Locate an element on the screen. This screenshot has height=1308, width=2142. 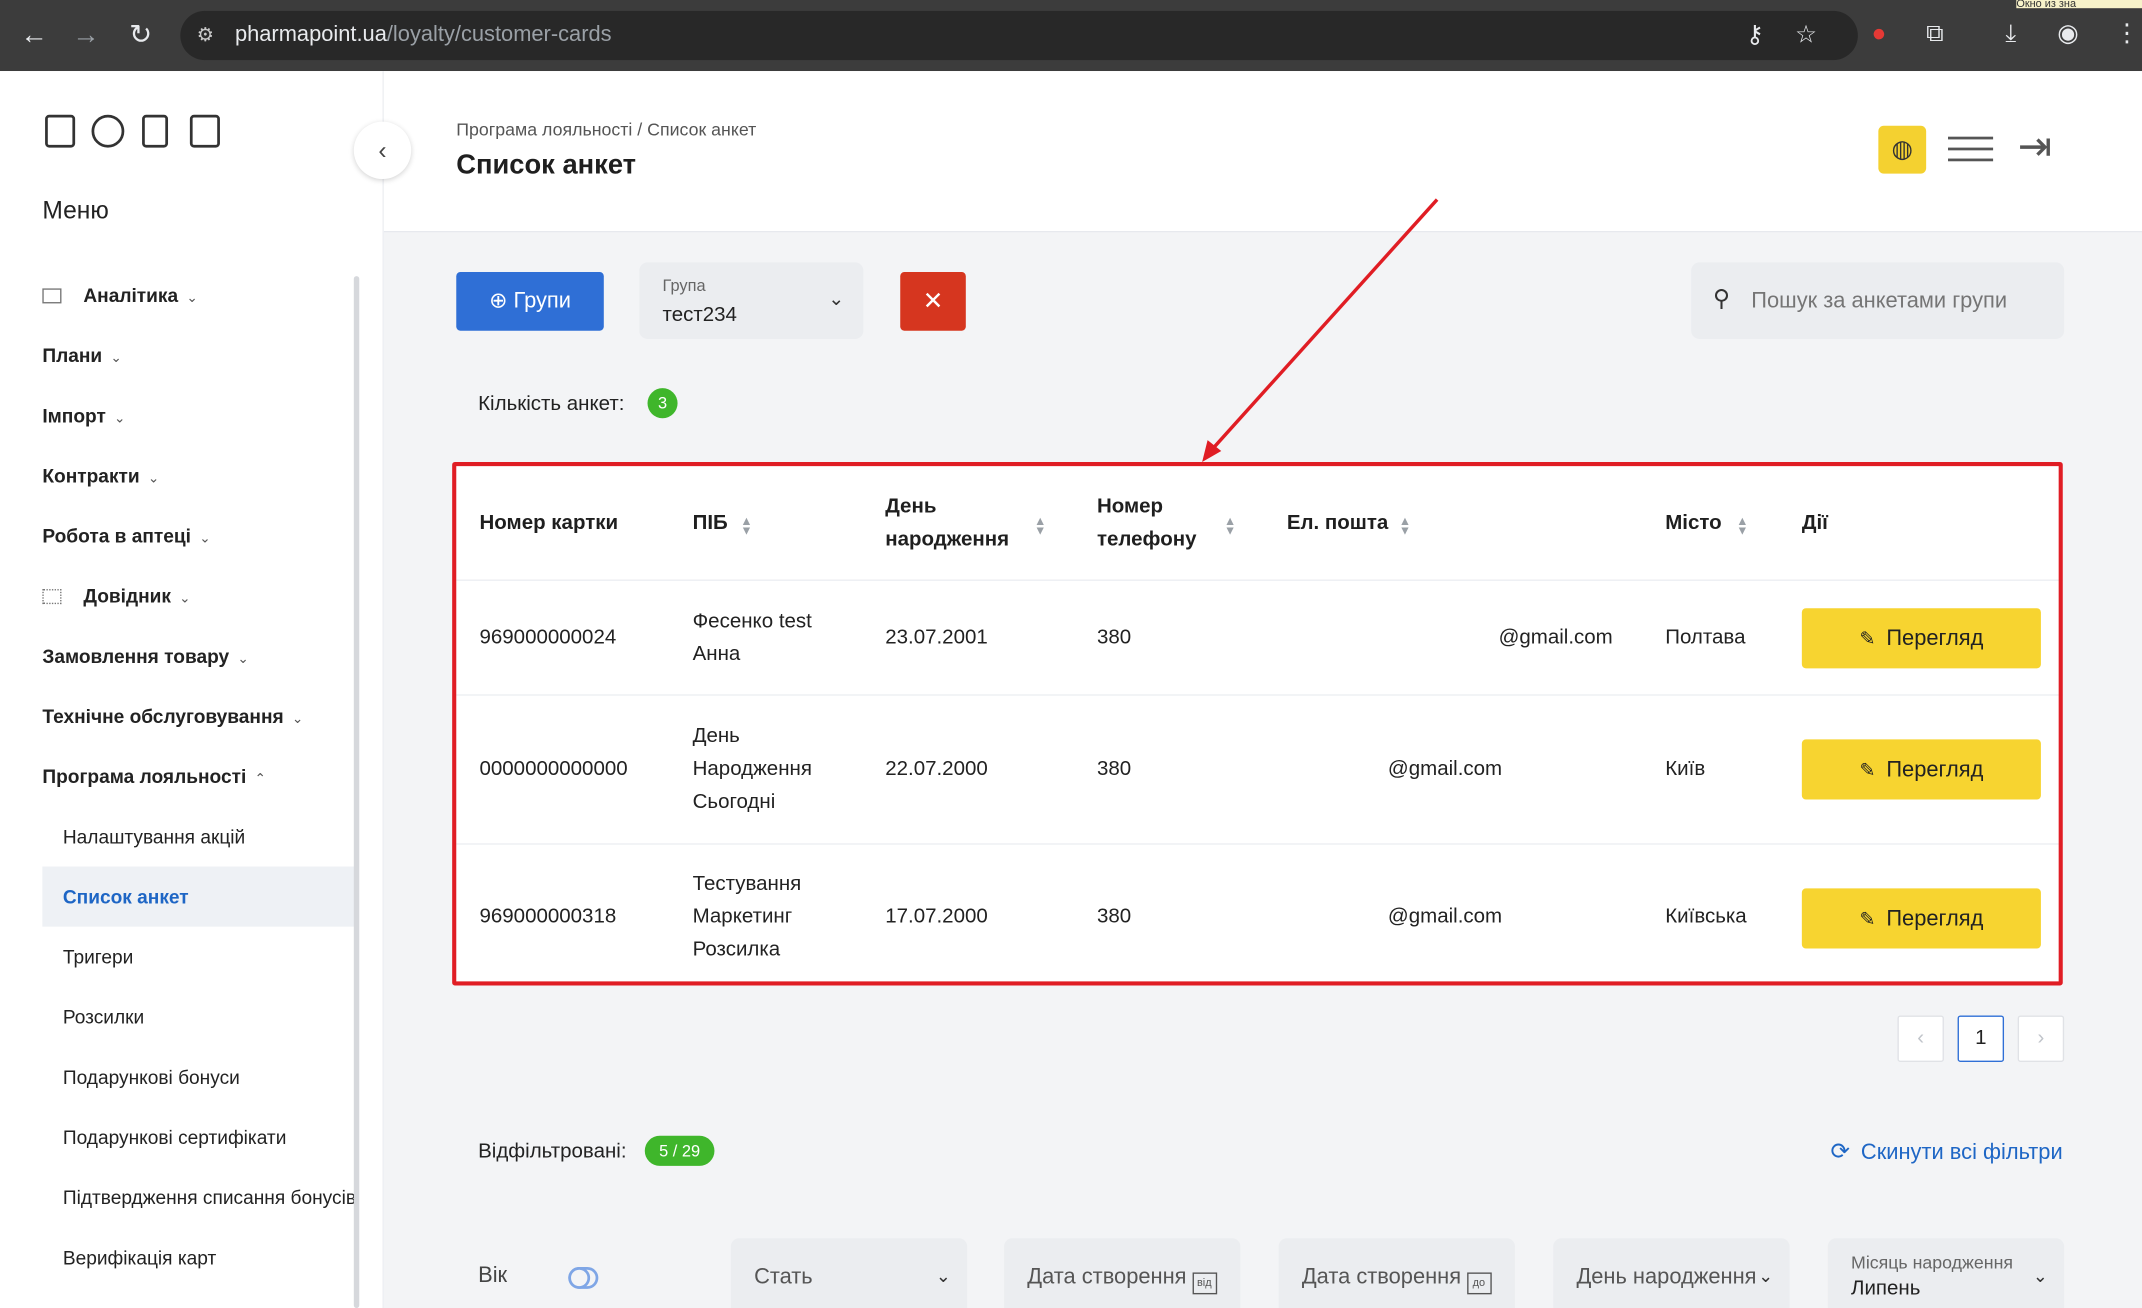
col-header-email: Ел. пошта is located at coordinates (1337, 523).